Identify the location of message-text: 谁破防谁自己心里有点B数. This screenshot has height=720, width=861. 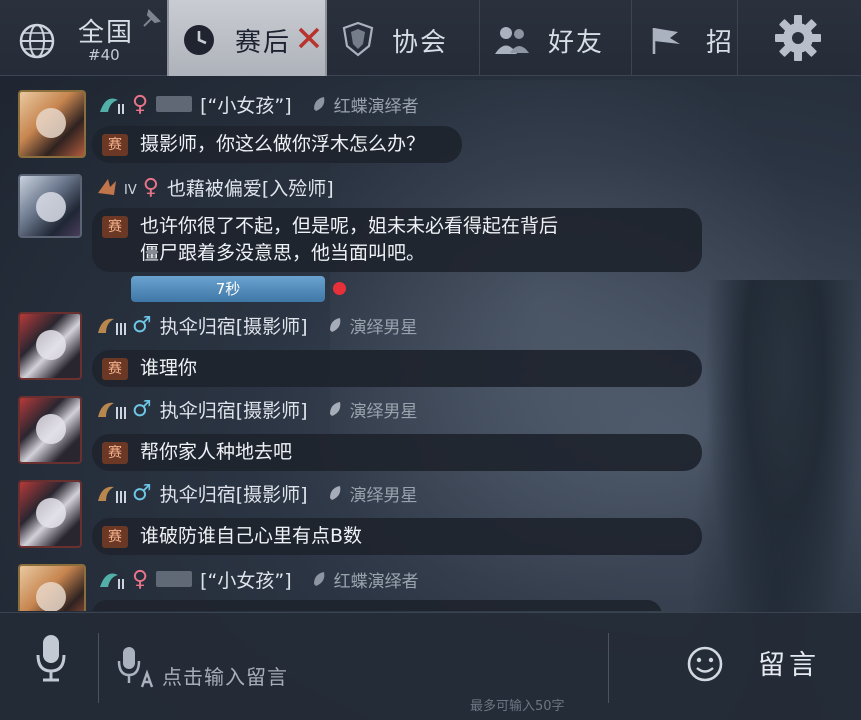
(251, 536).